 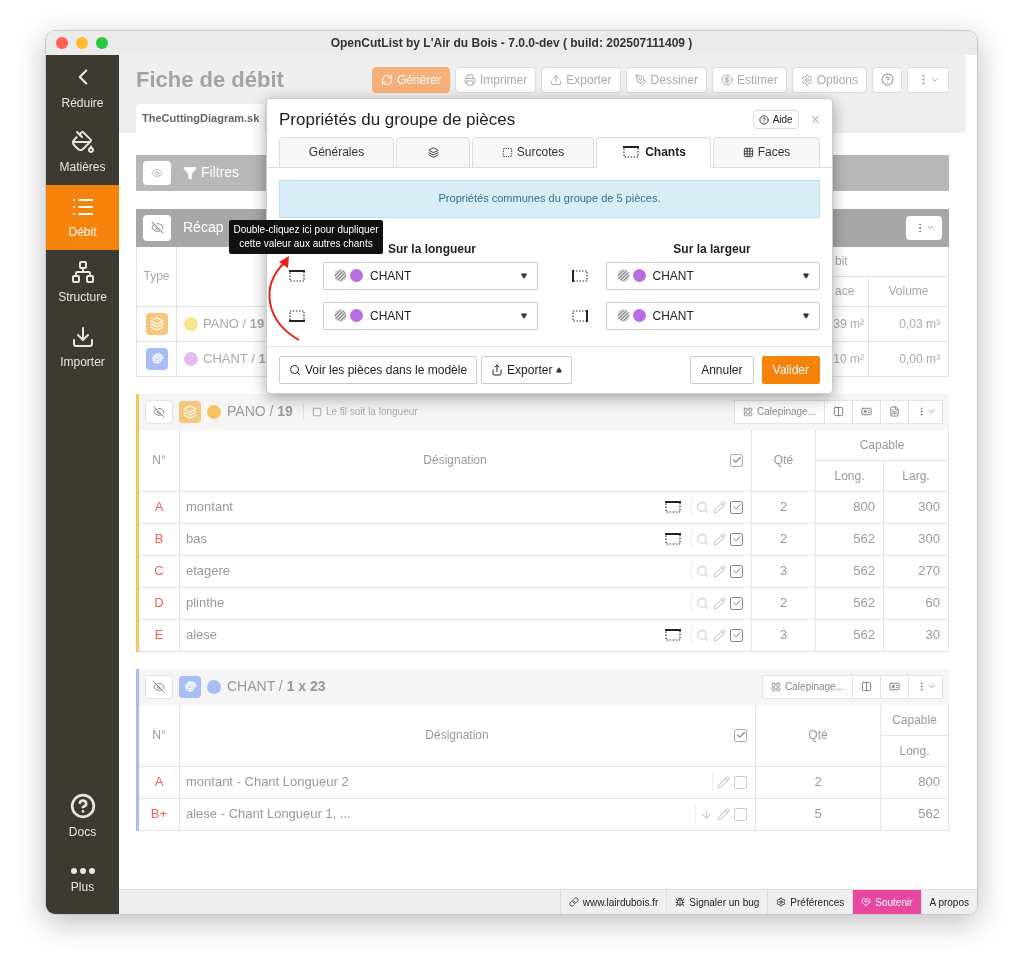 I want to click on support-link: Soutenir, so click(x=886, y=902).